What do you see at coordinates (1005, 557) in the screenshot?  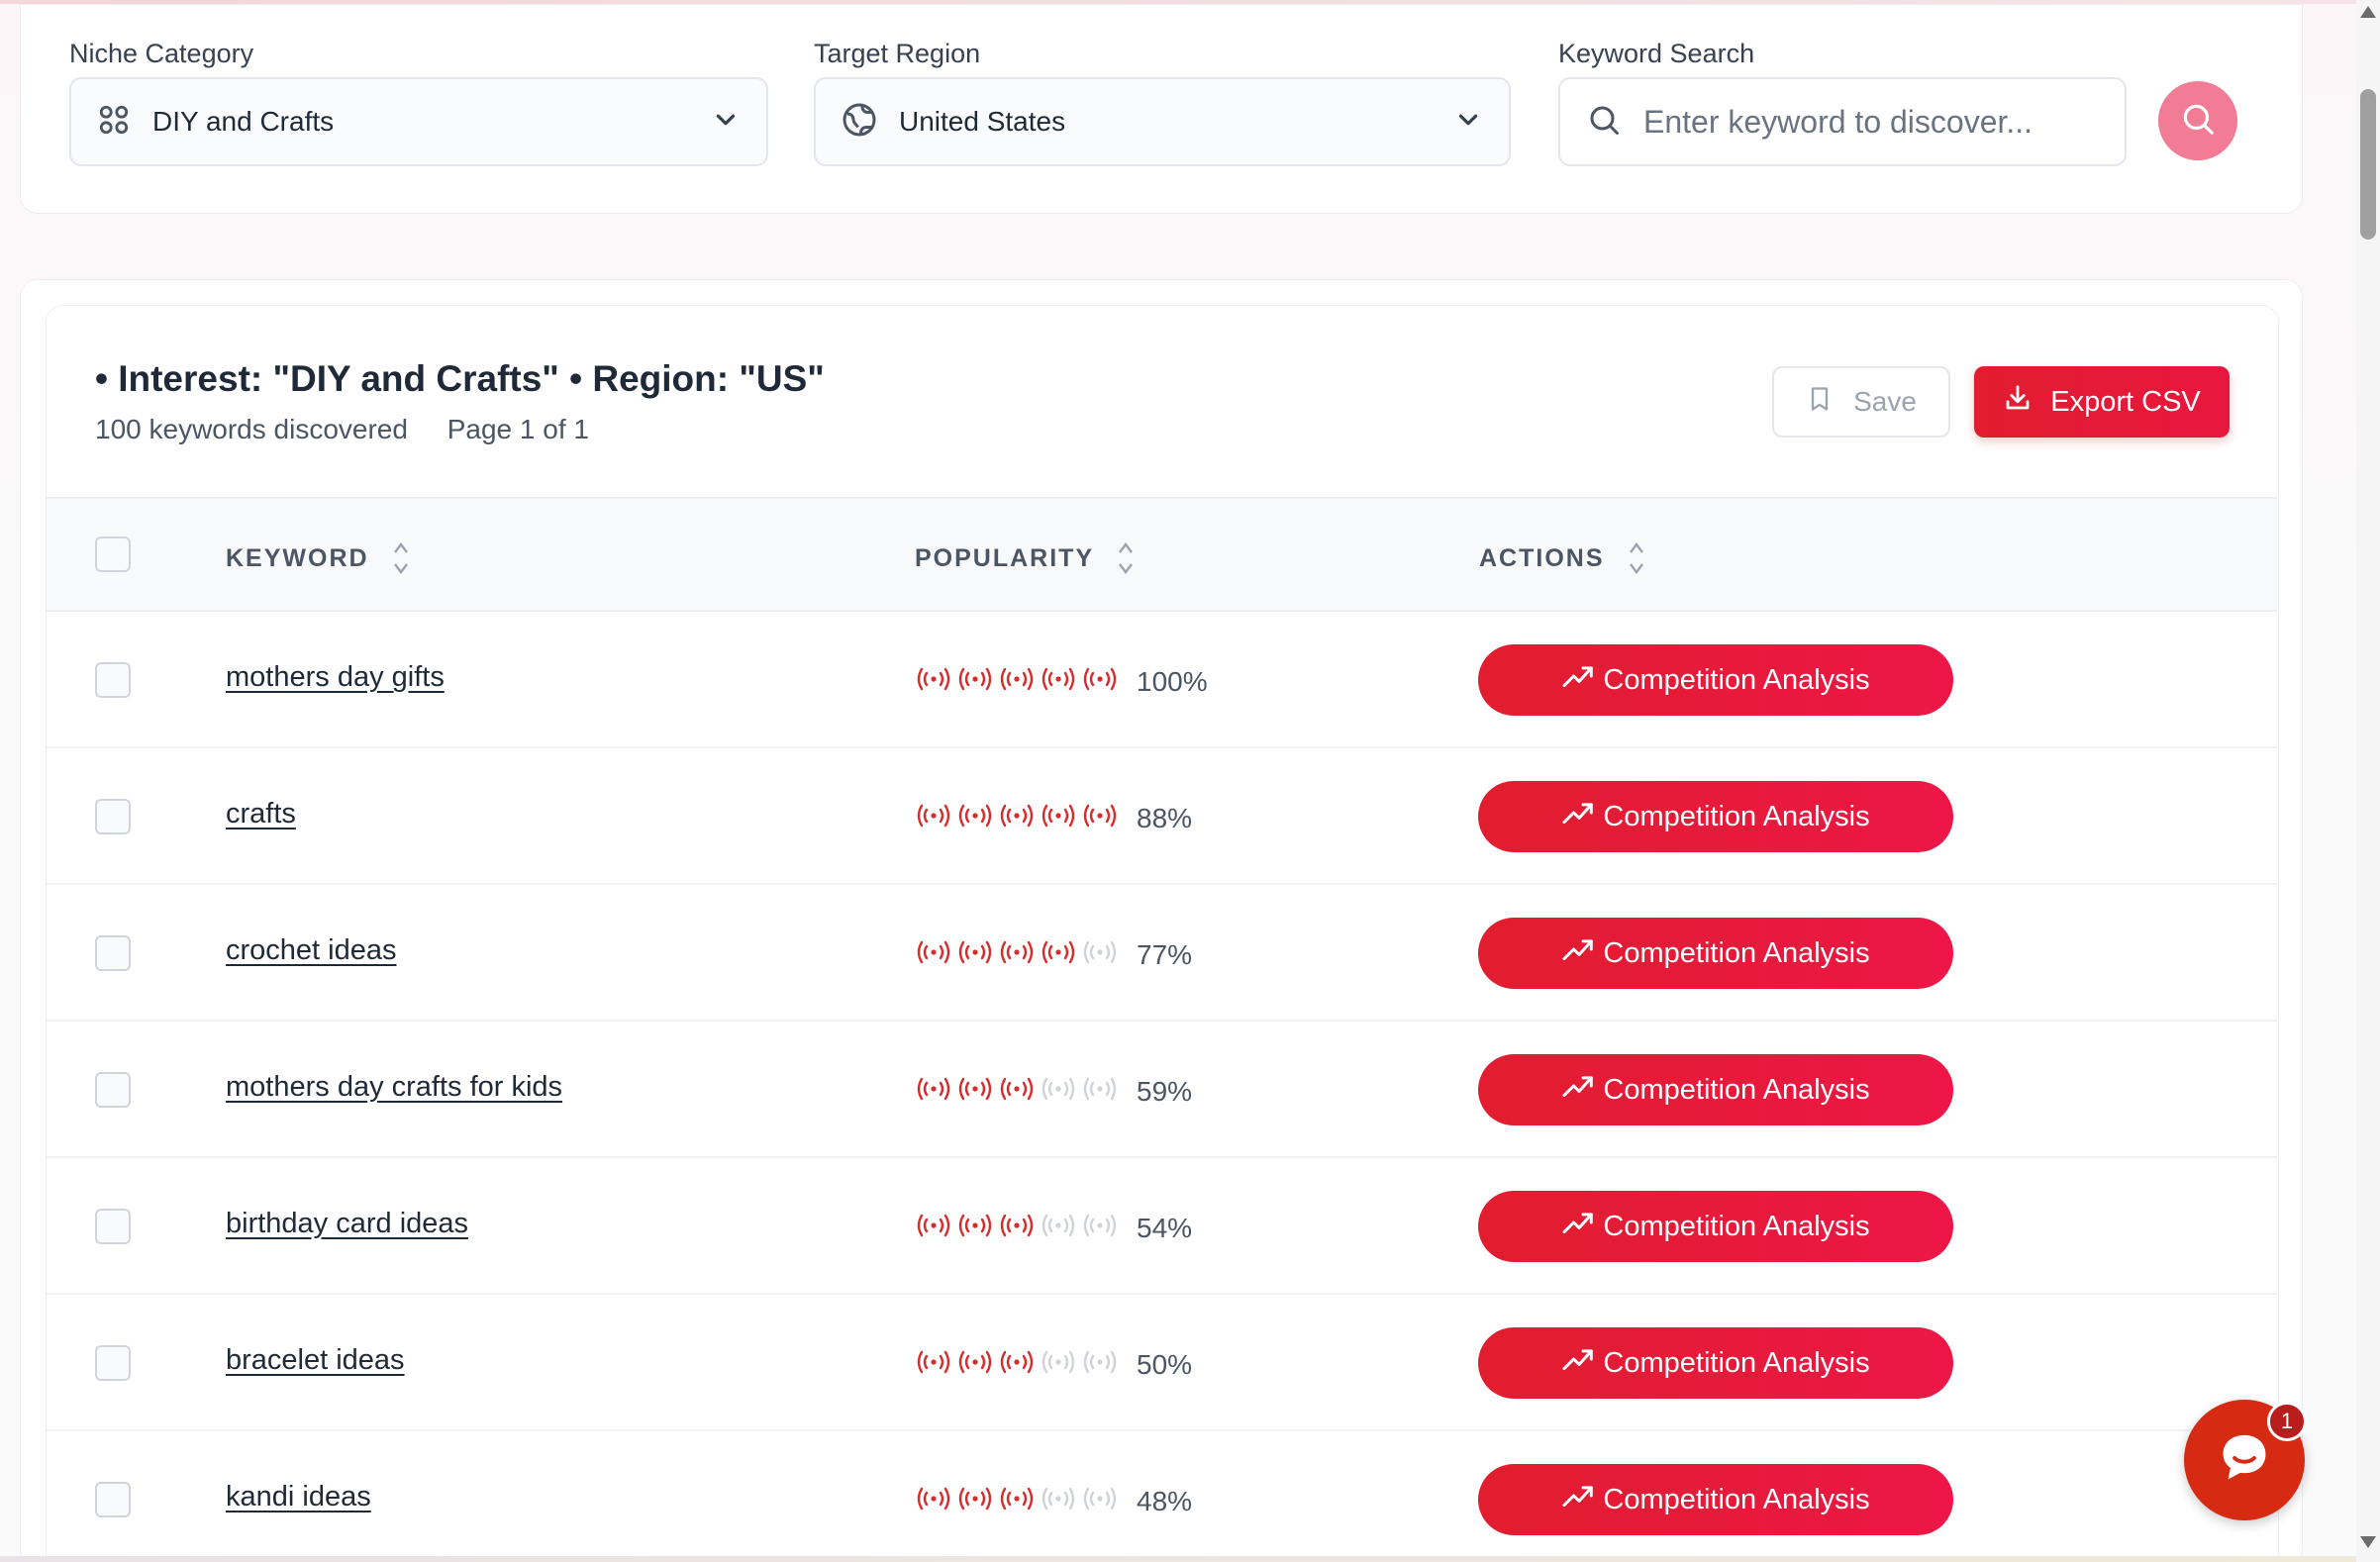 I see `popularity-header-label: POPULARITY` at bounding box center [1005, 557].